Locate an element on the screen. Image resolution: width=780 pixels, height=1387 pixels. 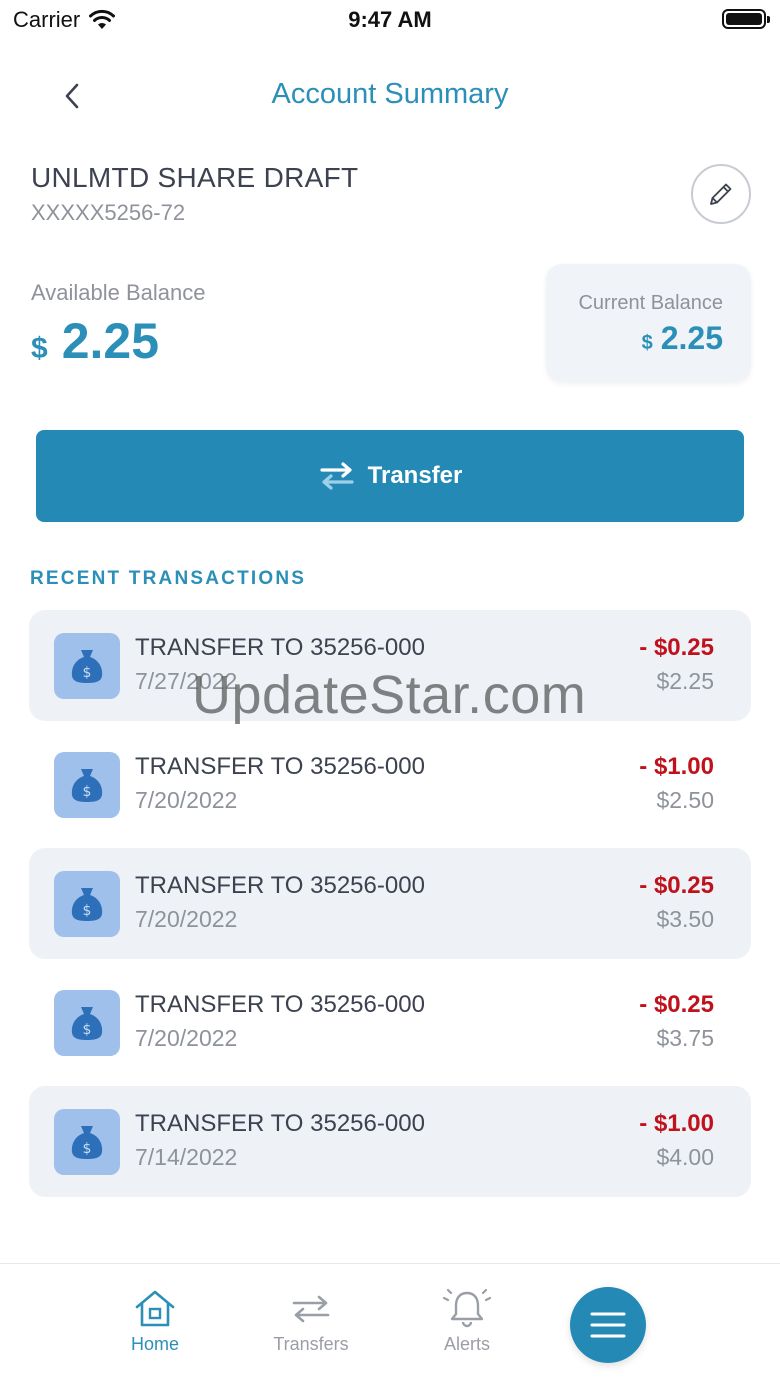
status-time: 9:47 AM is located at coordinates (390, 19).